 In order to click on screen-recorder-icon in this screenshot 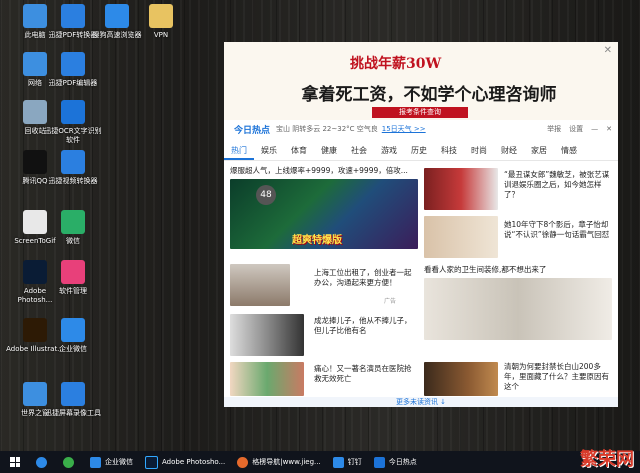, I will do `click(73, 394)`.